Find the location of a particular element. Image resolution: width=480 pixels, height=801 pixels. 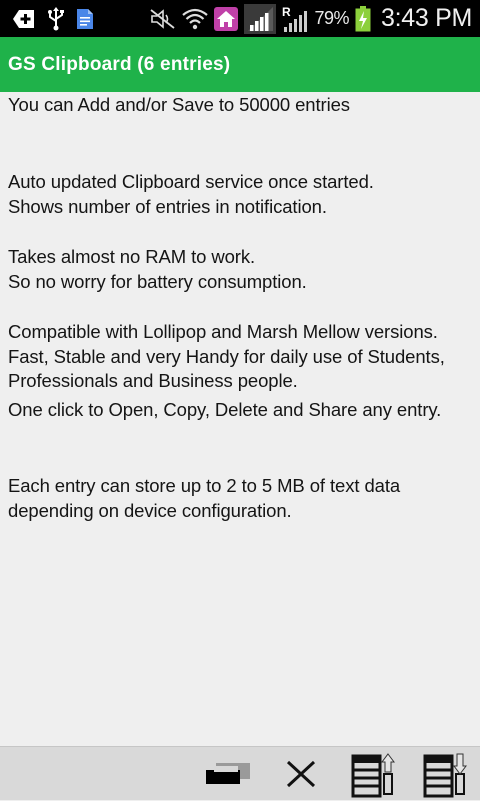

status-bar-right: R 79% 3:43 PM is located at coordinates (311, 18).